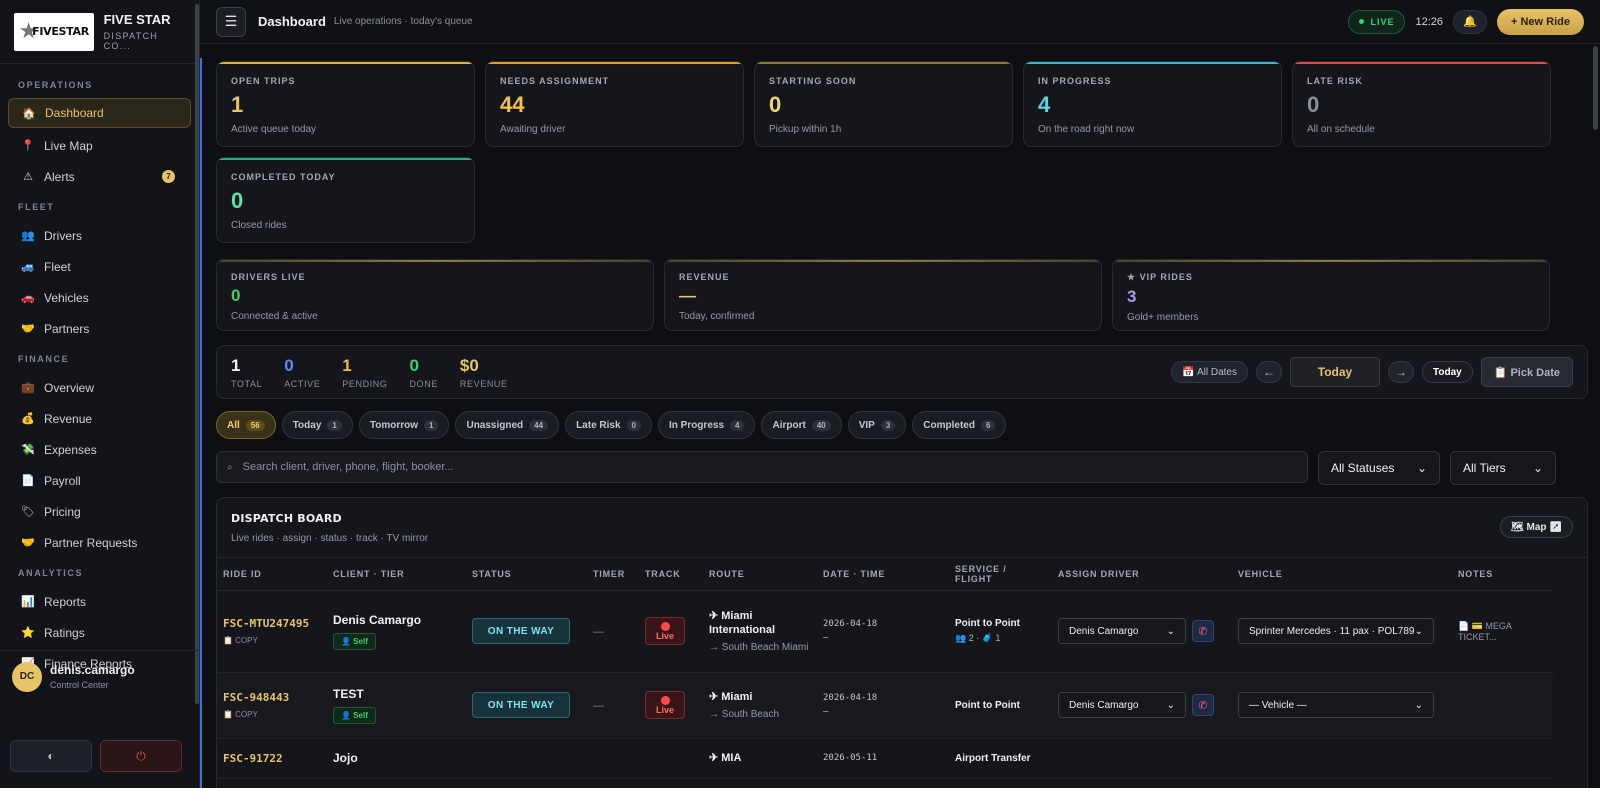  What do you see at coordinates (1540, 21) in the screenshot?
I see `new-ride-button: + New Ride` at bounding box center [1540, 21].